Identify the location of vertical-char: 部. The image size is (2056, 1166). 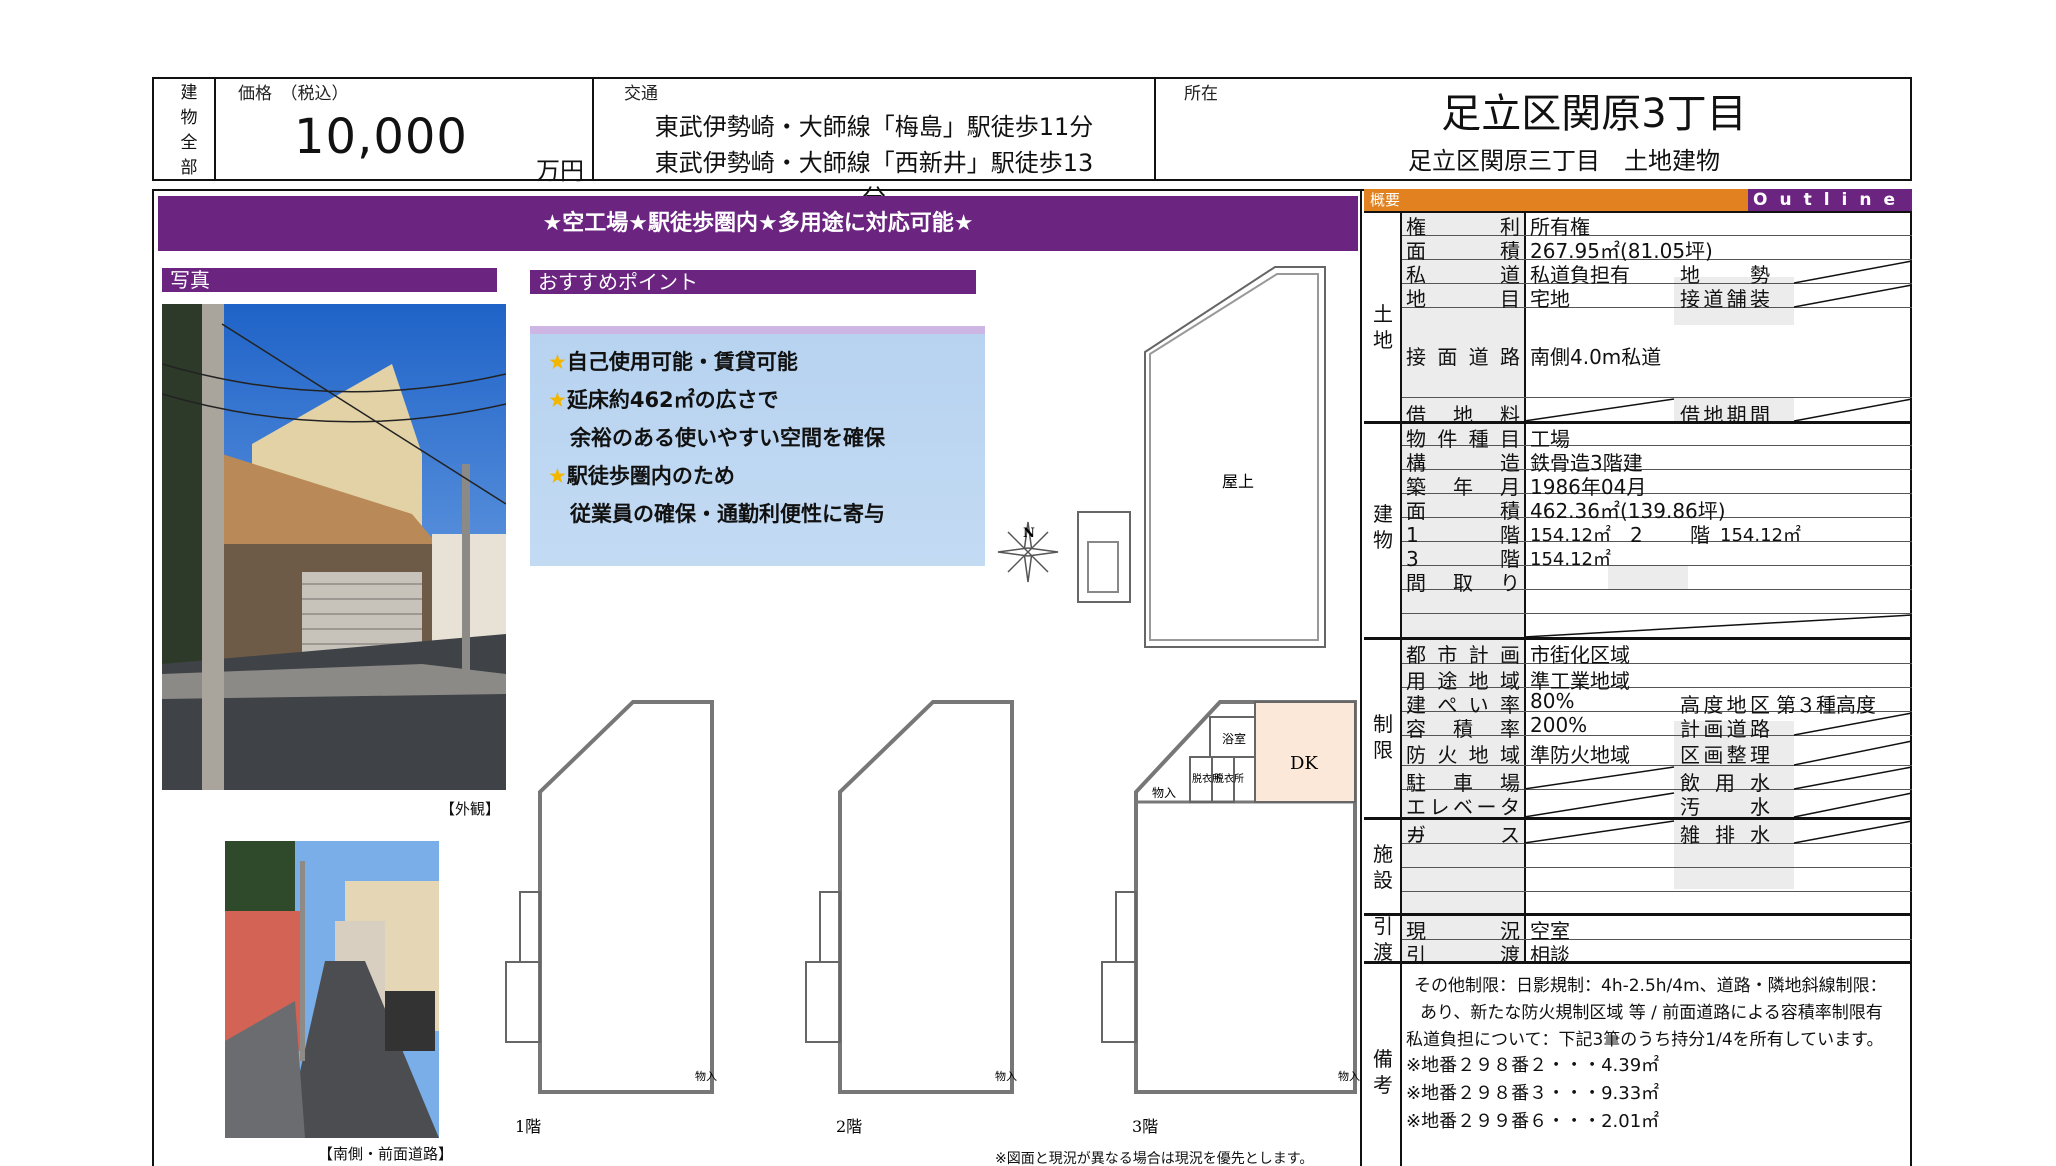
(189, 168).